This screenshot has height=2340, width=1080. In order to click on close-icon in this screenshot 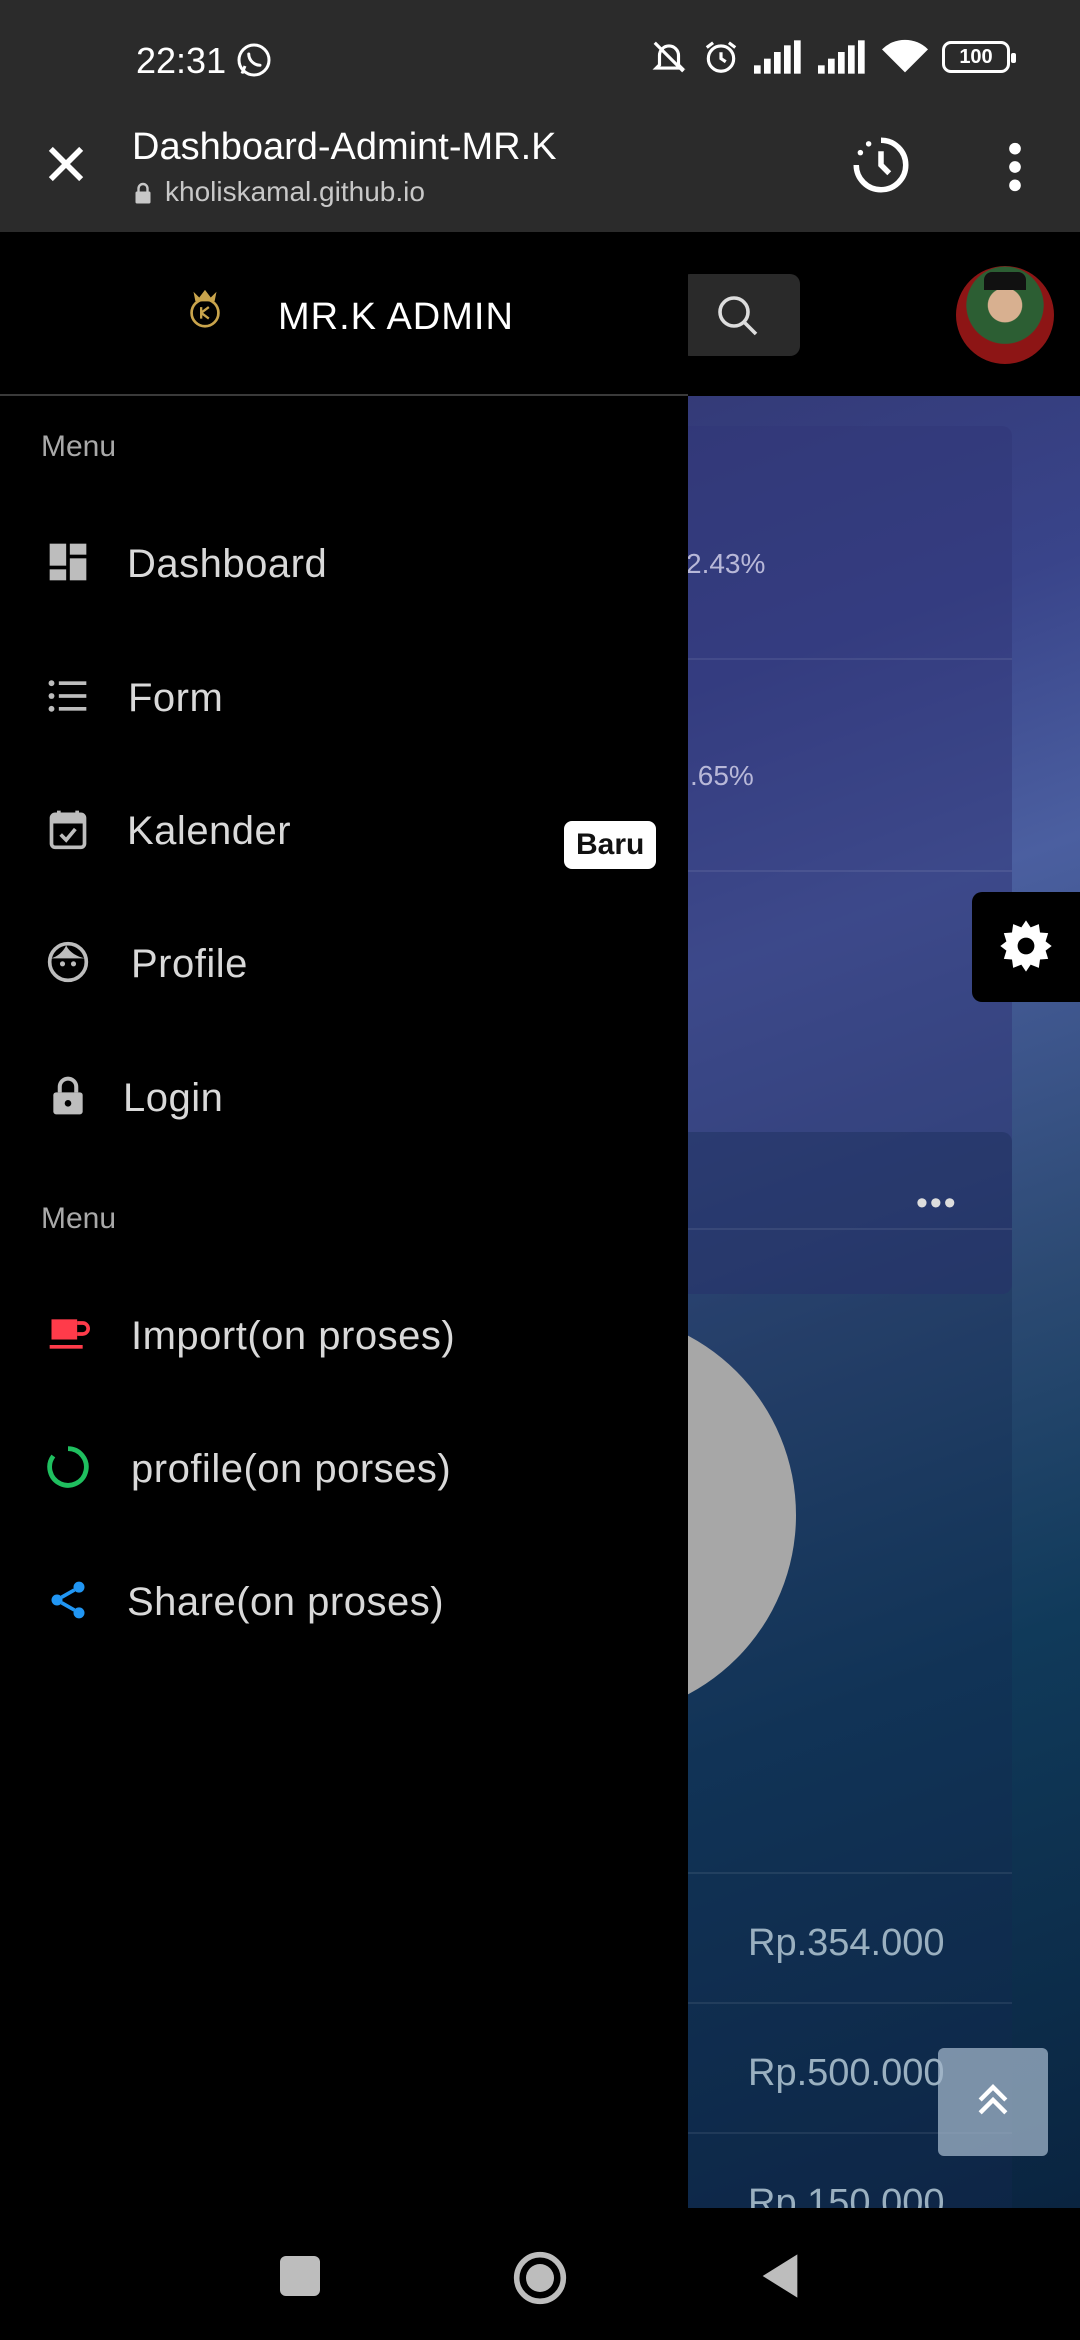, I will do `click(66, 164)`.